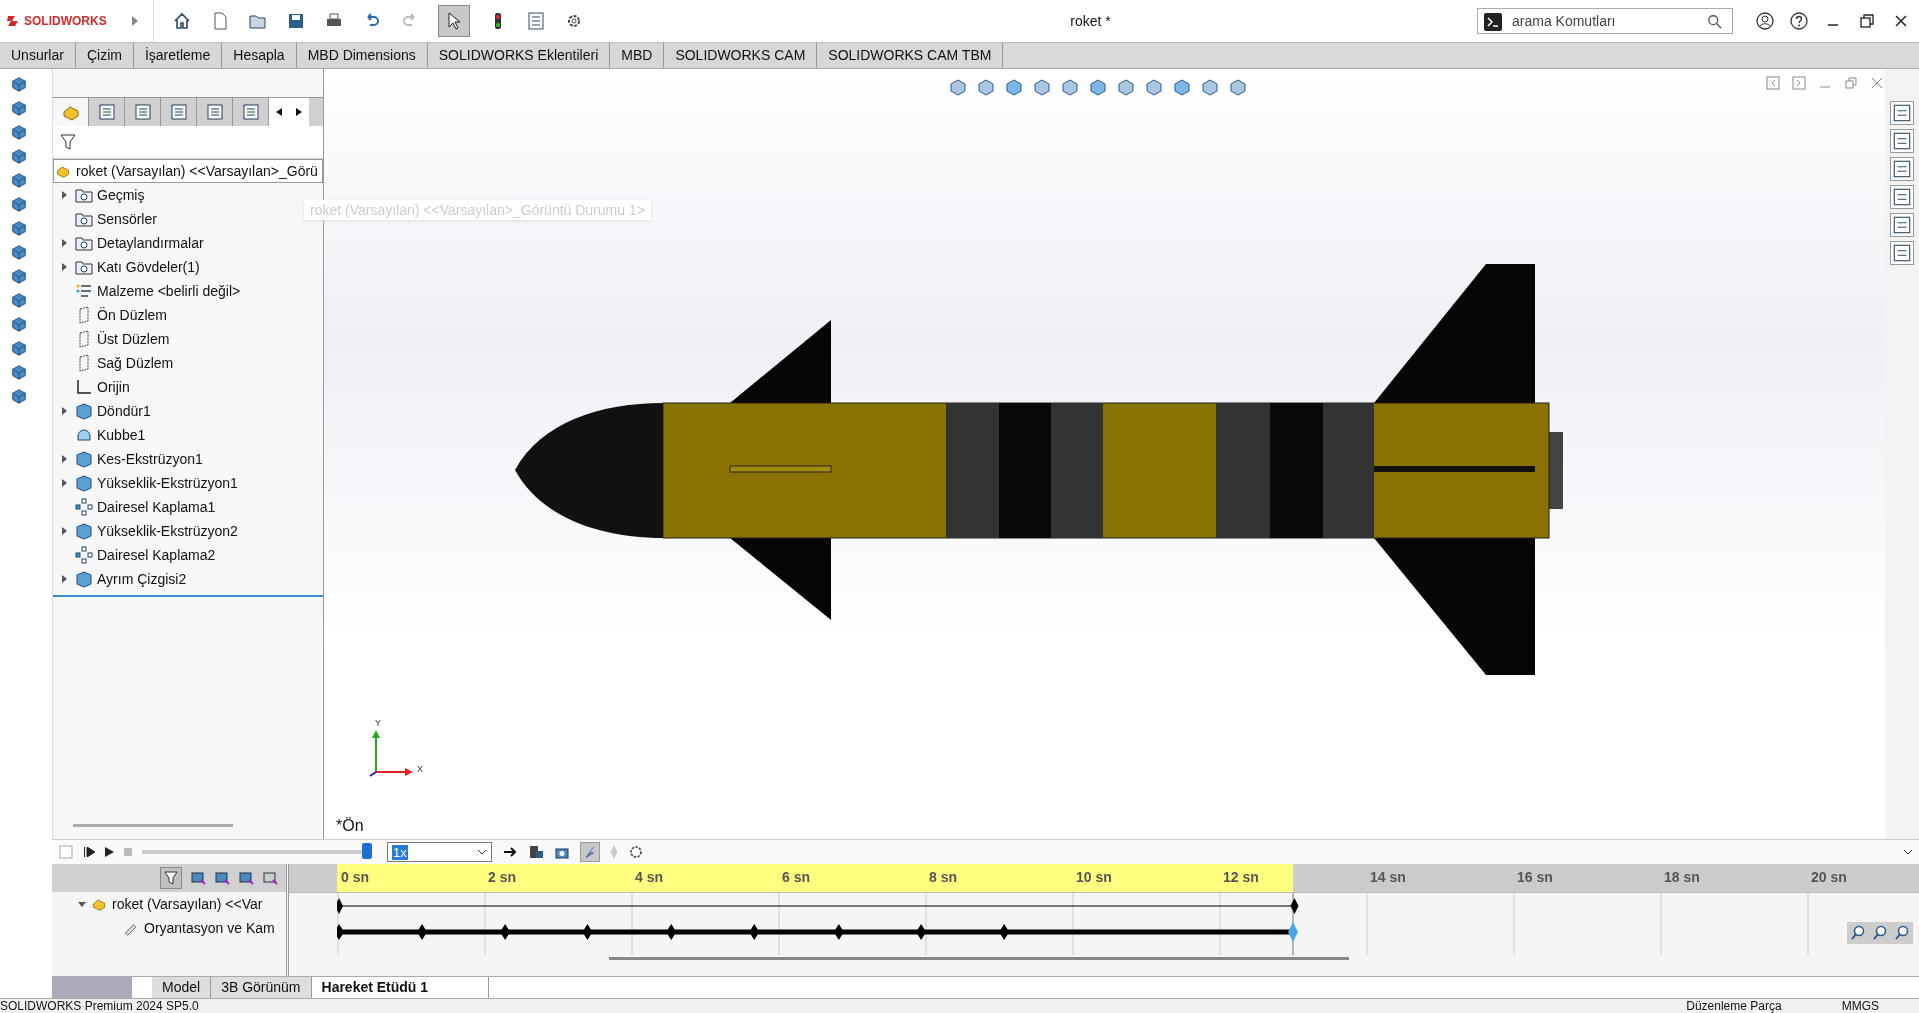 This screenshot has height=1013, width=1919. I want to click on study-tree-item: Oryantasyon ve Kam, so click(209, 928).